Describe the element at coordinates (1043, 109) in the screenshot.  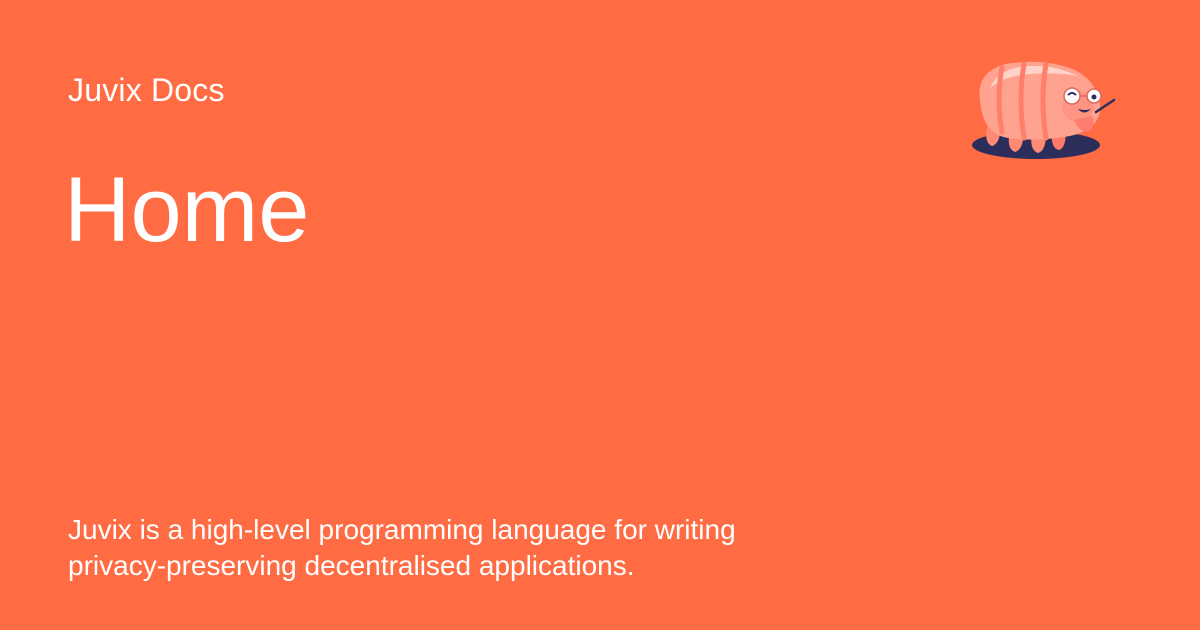
I see `tardigrade-mascot-icon` at that location.